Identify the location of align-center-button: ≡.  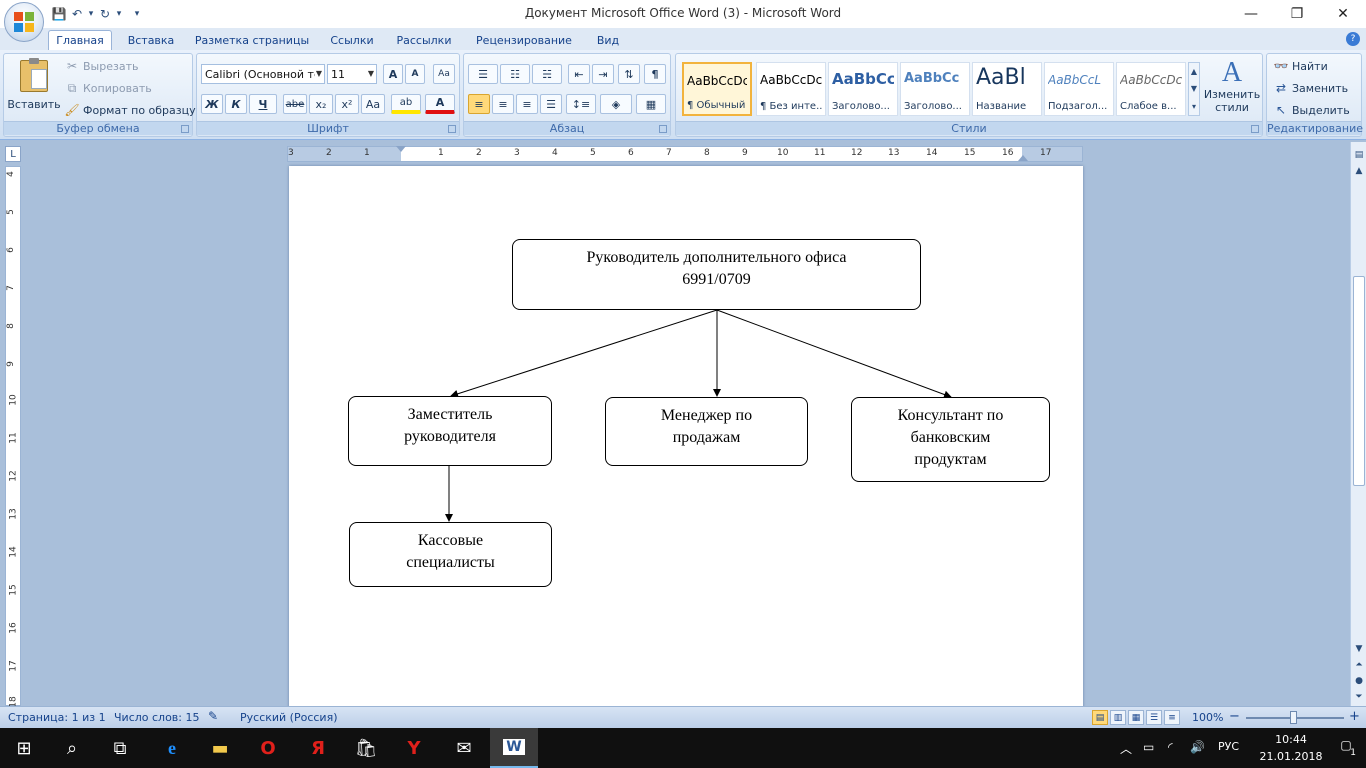
(503, 104).